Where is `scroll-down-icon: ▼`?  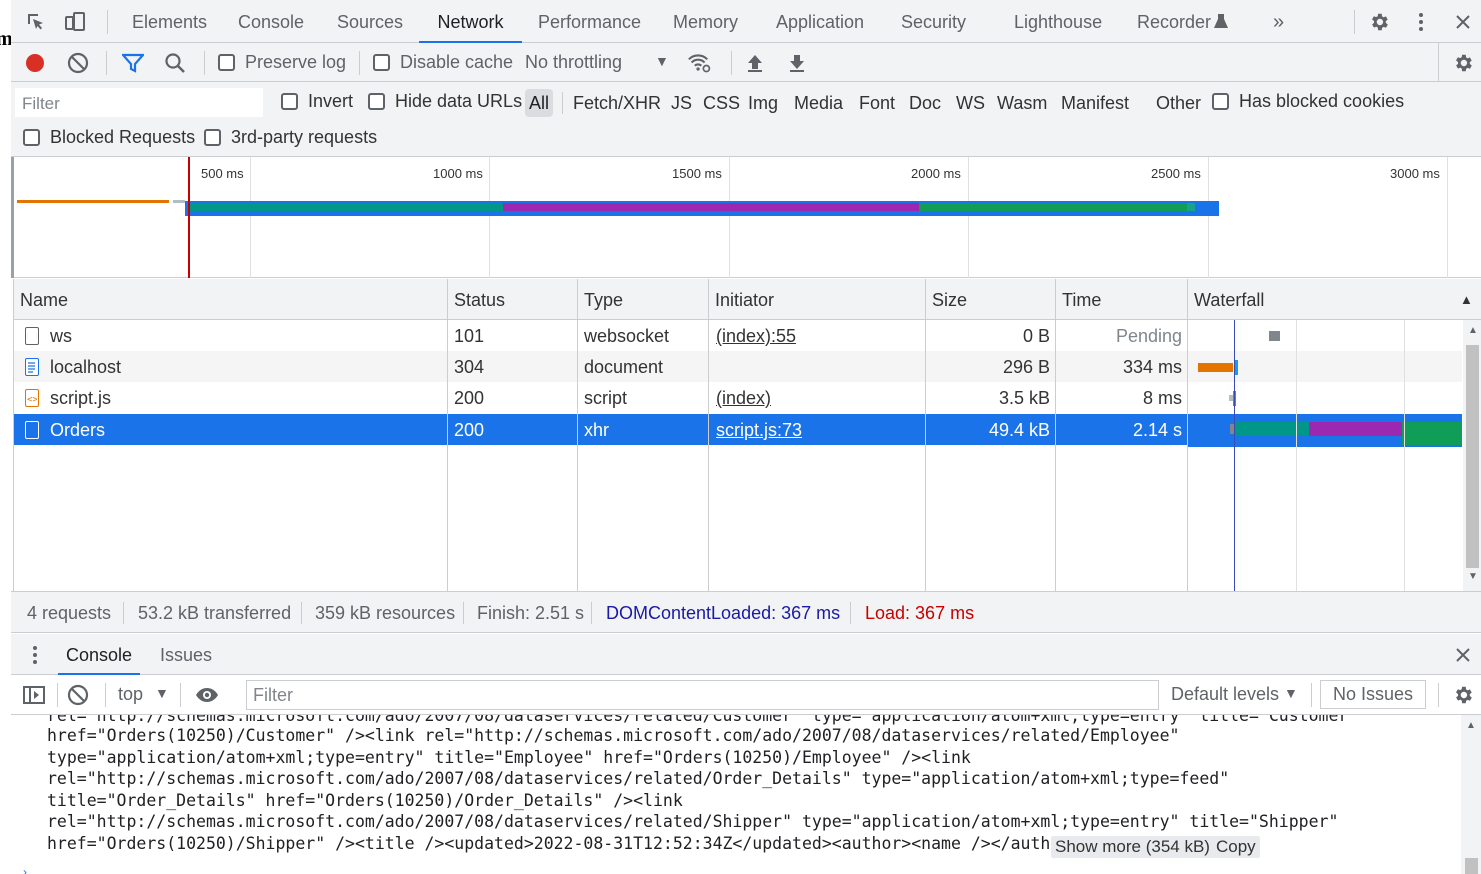 scroll-down-icon: ▼ is located at coordinates (1473, 576).